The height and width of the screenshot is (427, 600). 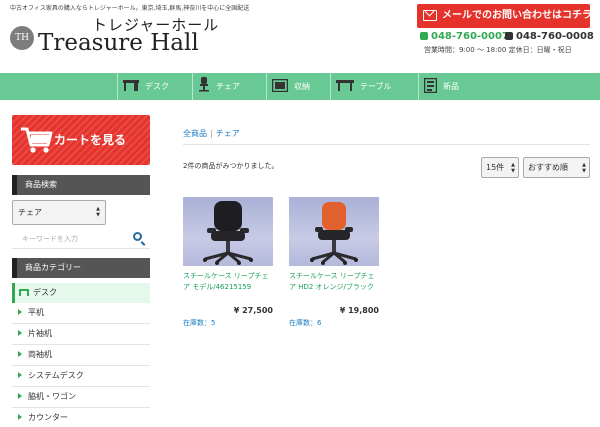 I want to click on breadcrumb-divider, so click(x=386, y=144).